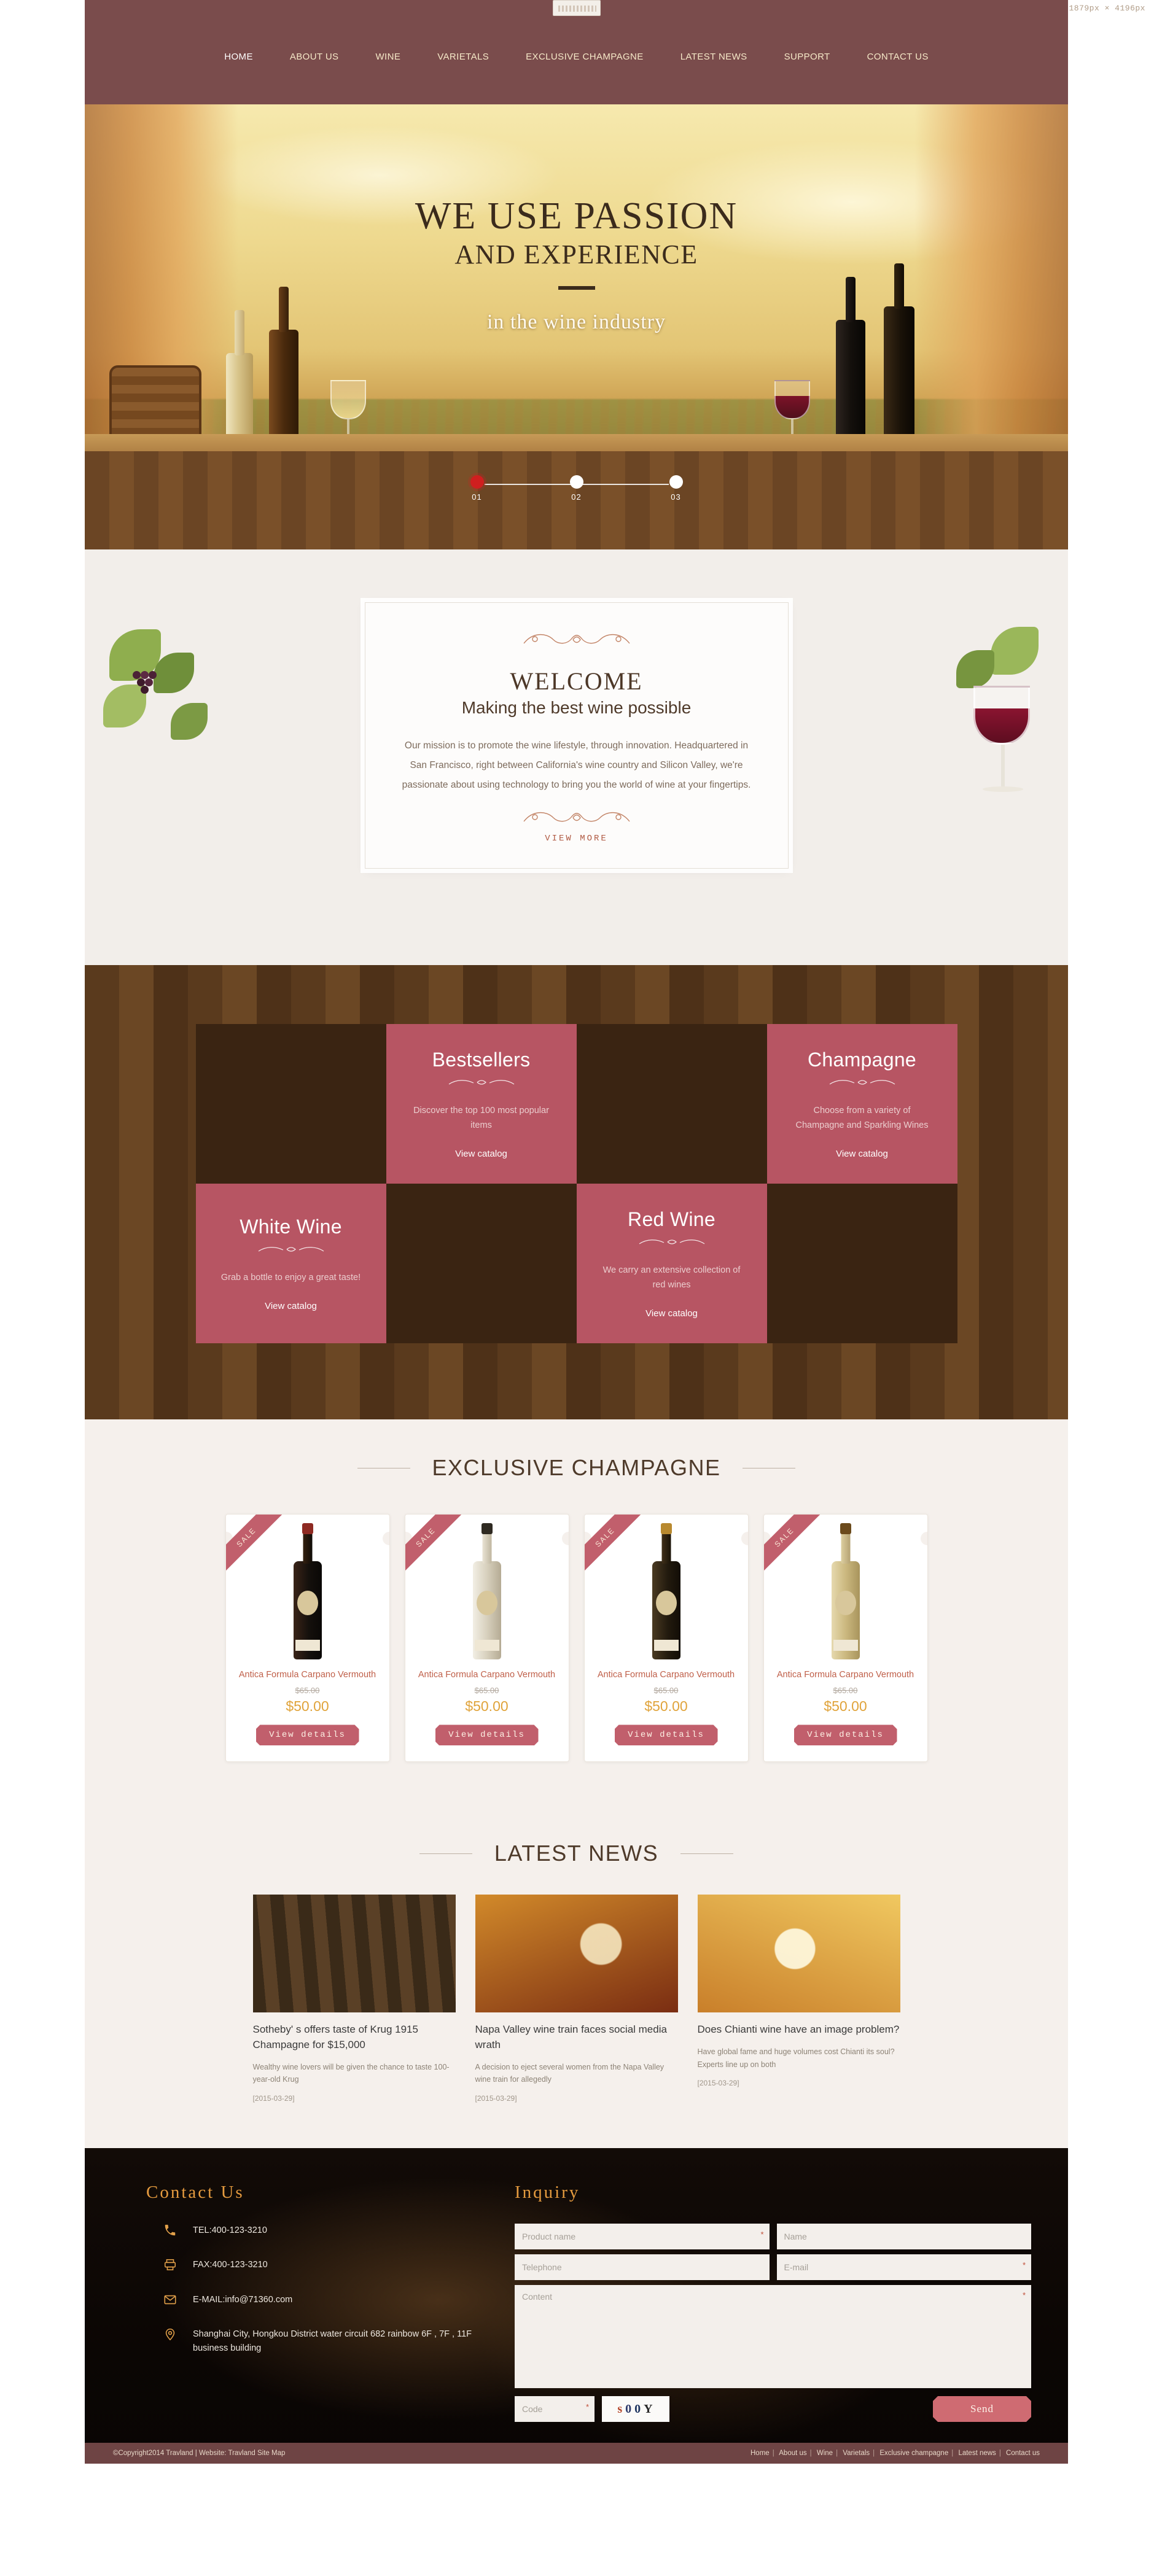 The height and width of the screenshot is (2576, 1154). Describe the element at coordinates (577, 818) in the screenshot. I see `ornament-bottom-icon` at that location.